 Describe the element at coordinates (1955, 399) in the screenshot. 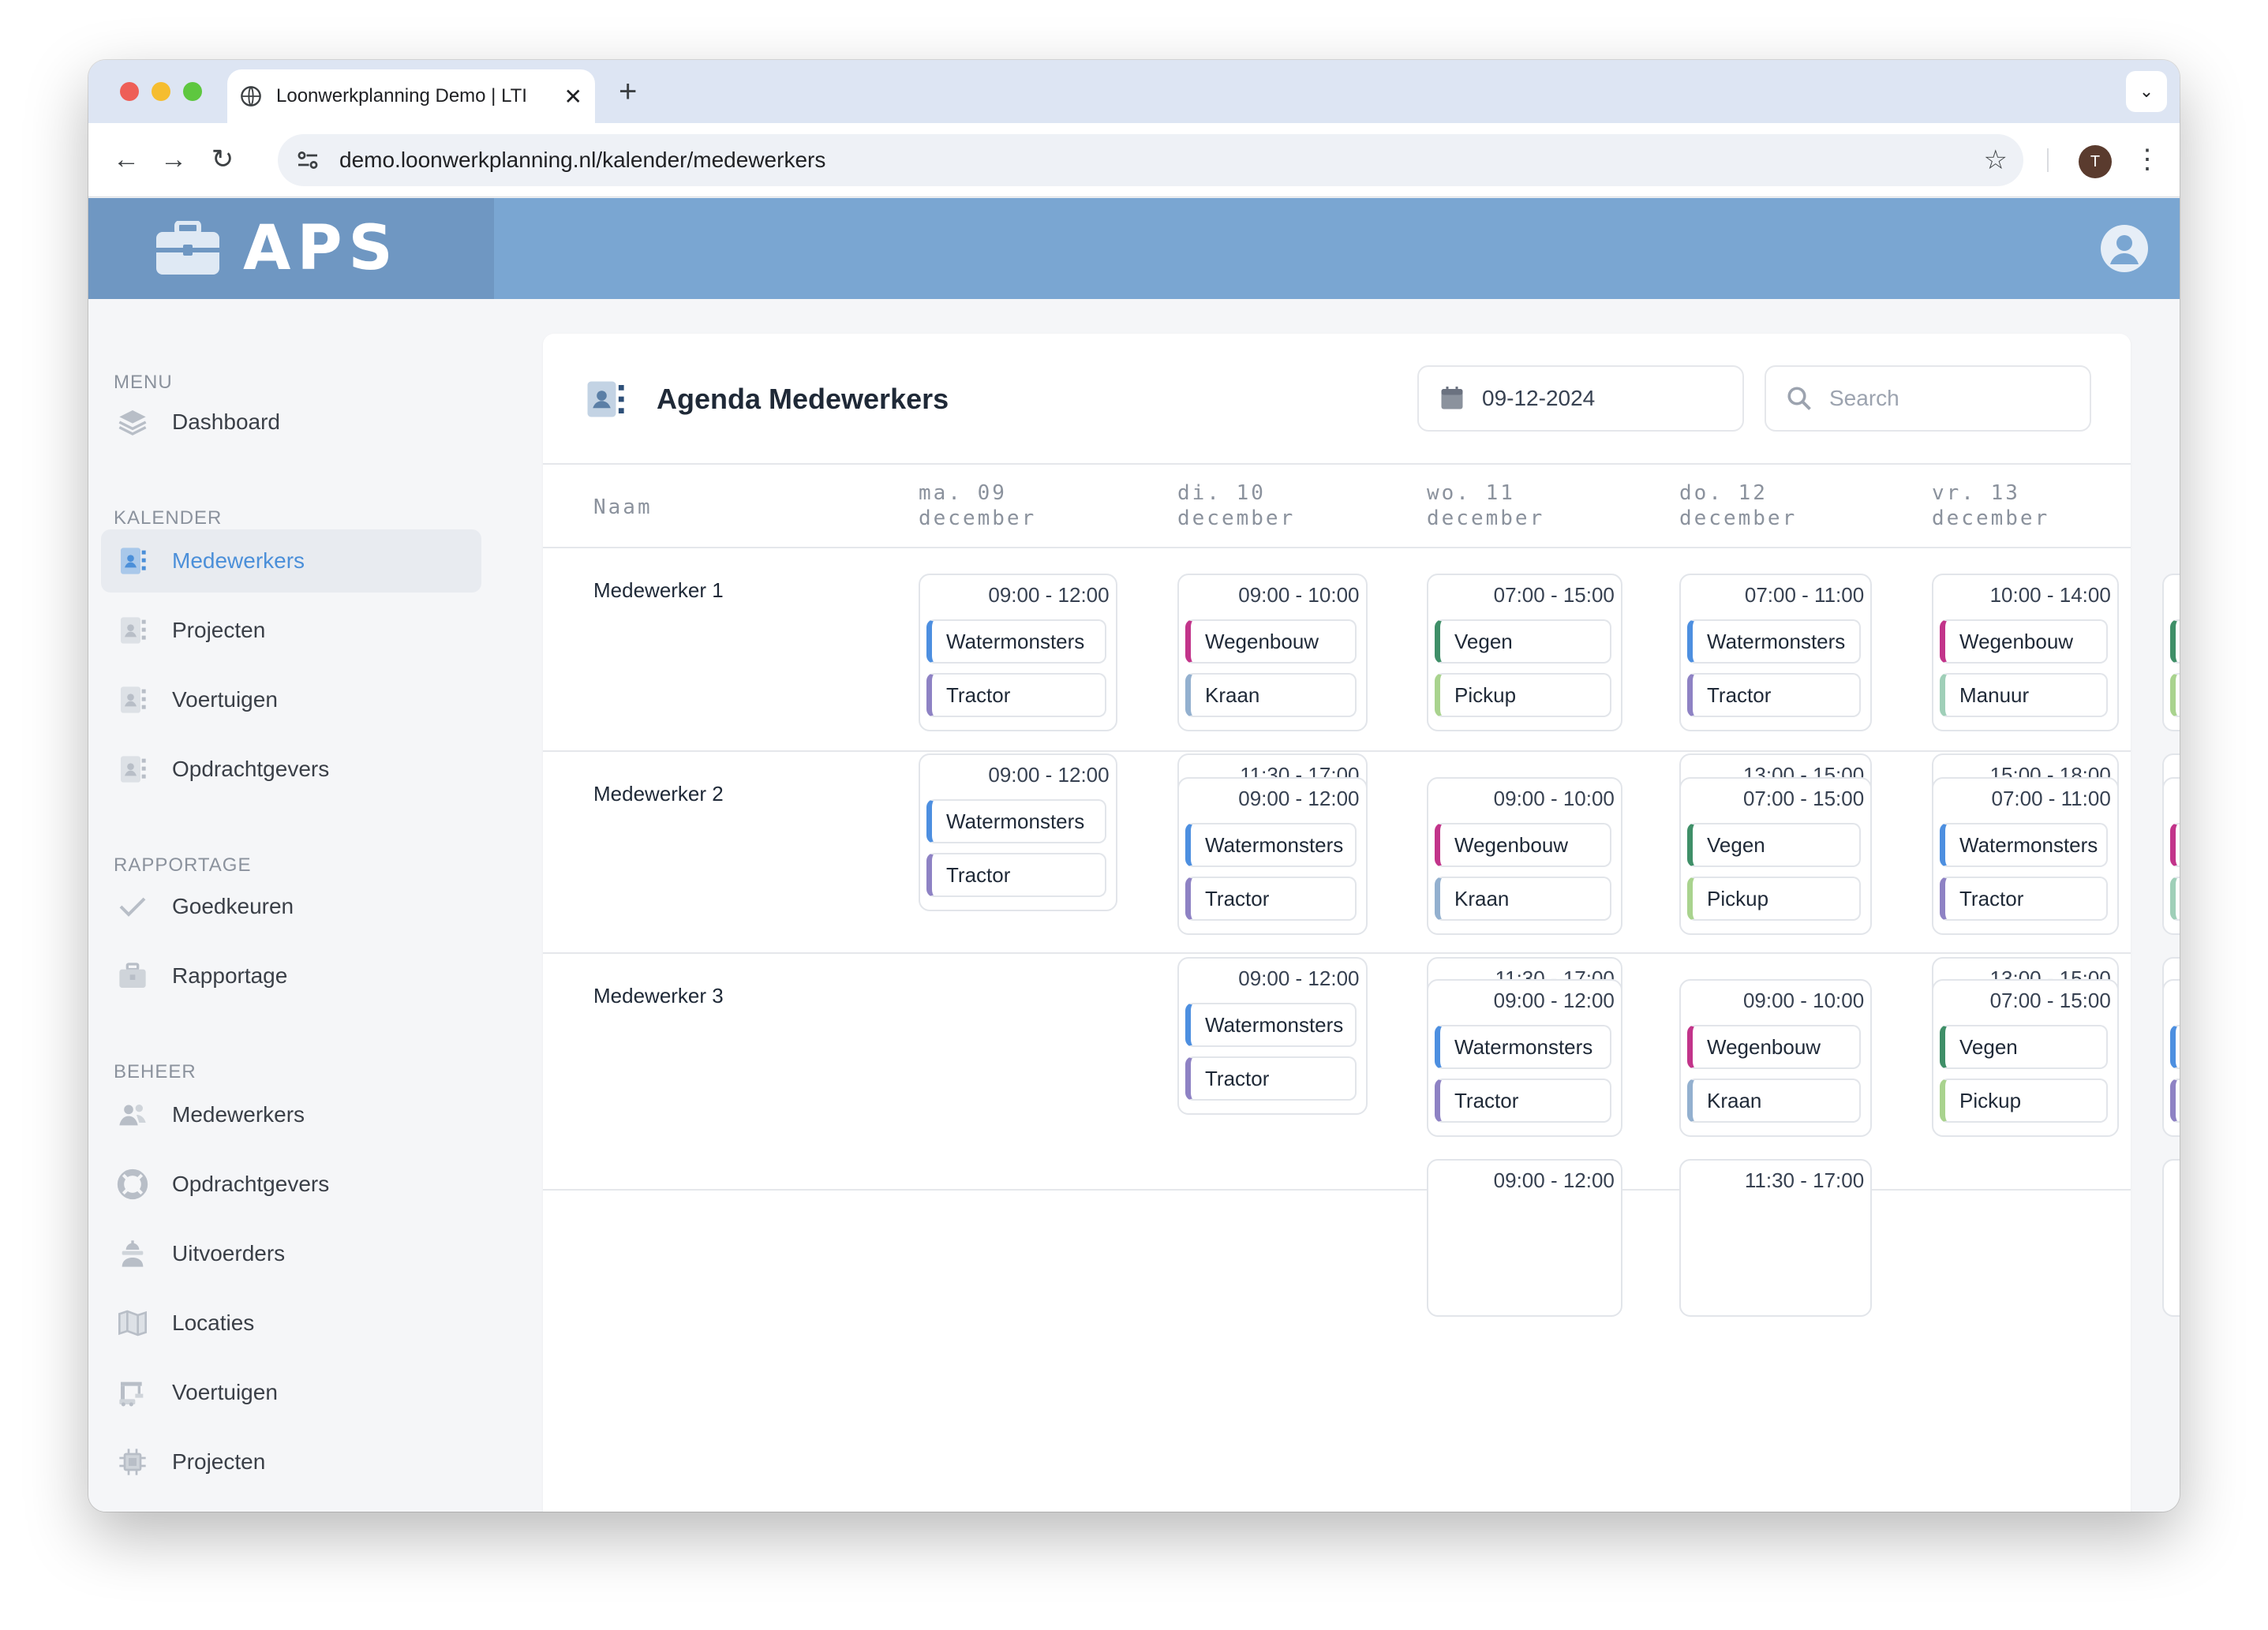

I see `search-input` at that location.